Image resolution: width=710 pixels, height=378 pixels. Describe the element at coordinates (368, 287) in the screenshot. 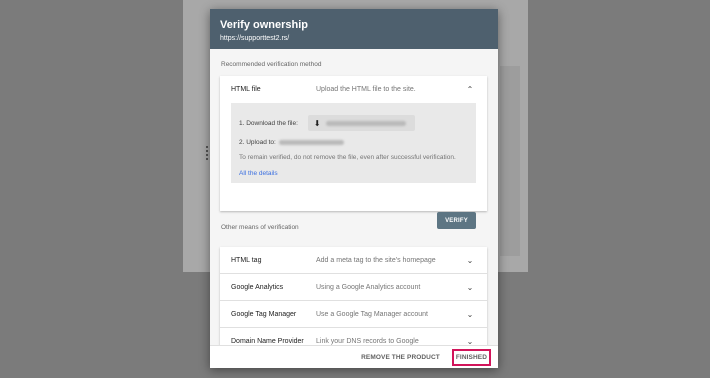

I see `method-description: Using a Google Analytics account` at that location.